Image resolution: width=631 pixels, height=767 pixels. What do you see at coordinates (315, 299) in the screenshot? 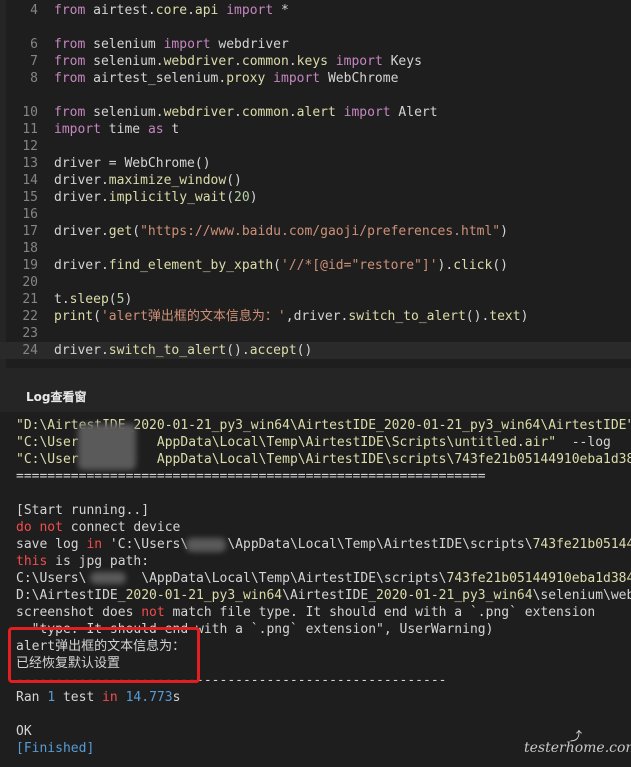
I see `code-line: 21 t.sleep(5)` at bounding box center [315, 299].